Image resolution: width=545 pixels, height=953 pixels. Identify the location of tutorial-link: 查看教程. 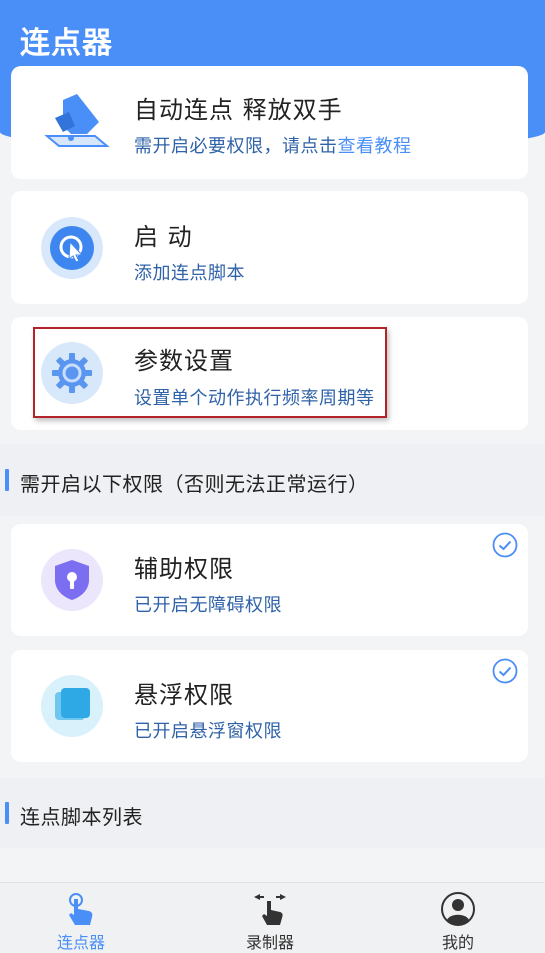
(375, 146).